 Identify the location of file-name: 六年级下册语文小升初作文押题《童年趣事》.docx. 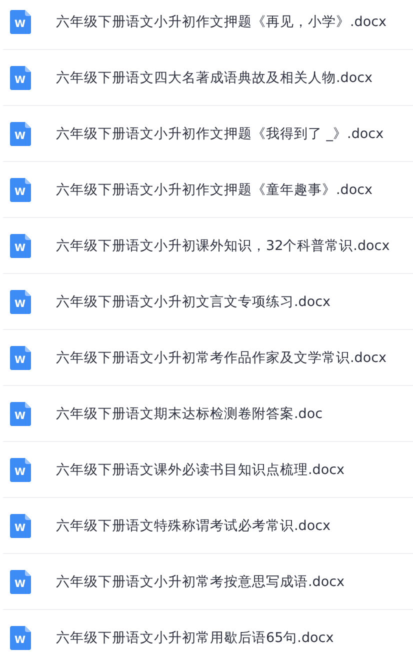
(214, 189).